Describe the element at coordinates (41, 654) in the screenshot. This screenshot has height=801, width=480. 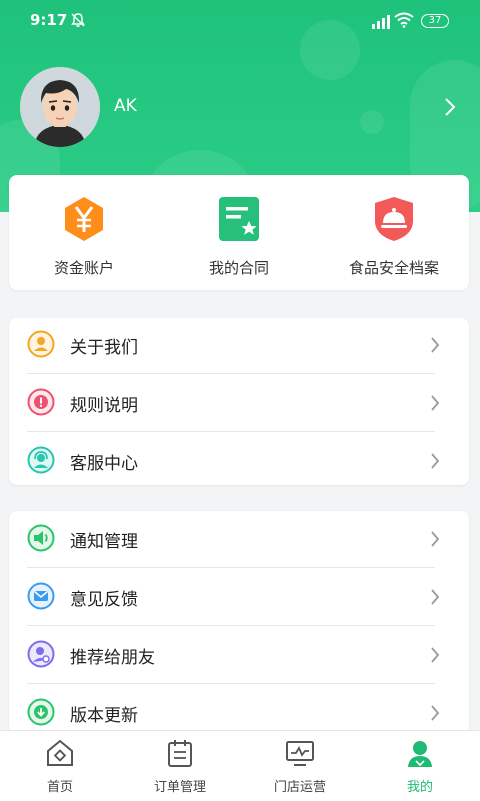
I see `recommend-icon` at that location.